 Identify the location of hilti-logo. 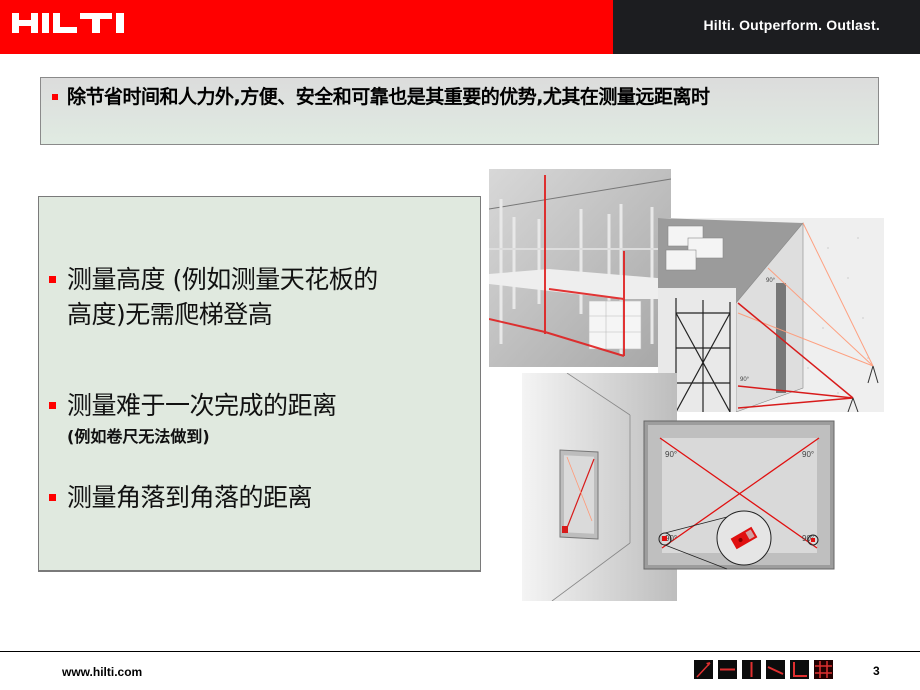
(68, 23).